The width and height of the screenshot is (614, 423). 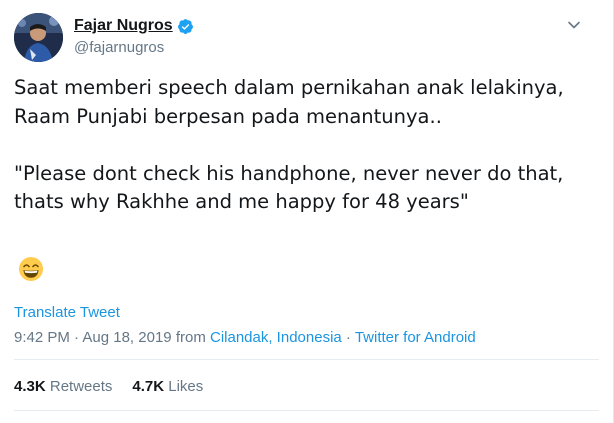 I want to click on likes-stat: 4.7K Likes, so click(x=167, y=386).